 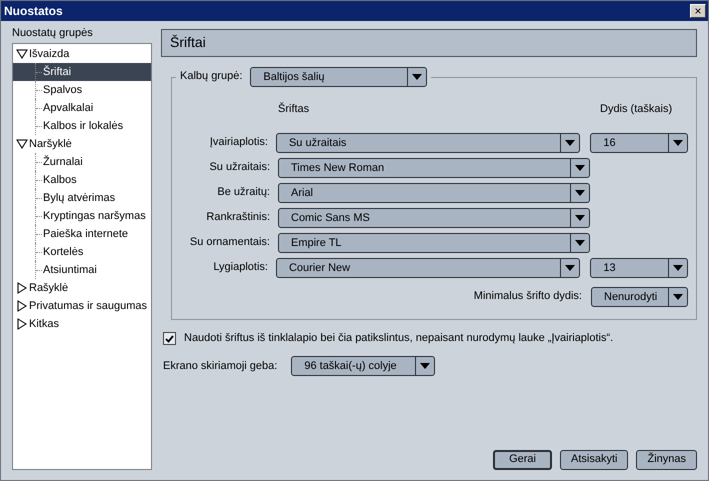 I want to click on field-label: Įvairiaplotis:, so click(x=238, y=143).